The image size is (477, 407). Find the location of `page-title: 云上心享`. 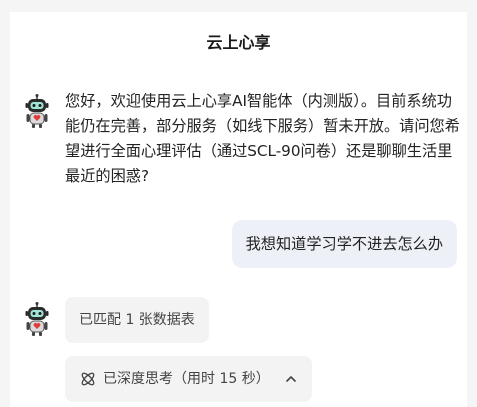

page-title: 云上心享 is located at coordinates (238, 42).